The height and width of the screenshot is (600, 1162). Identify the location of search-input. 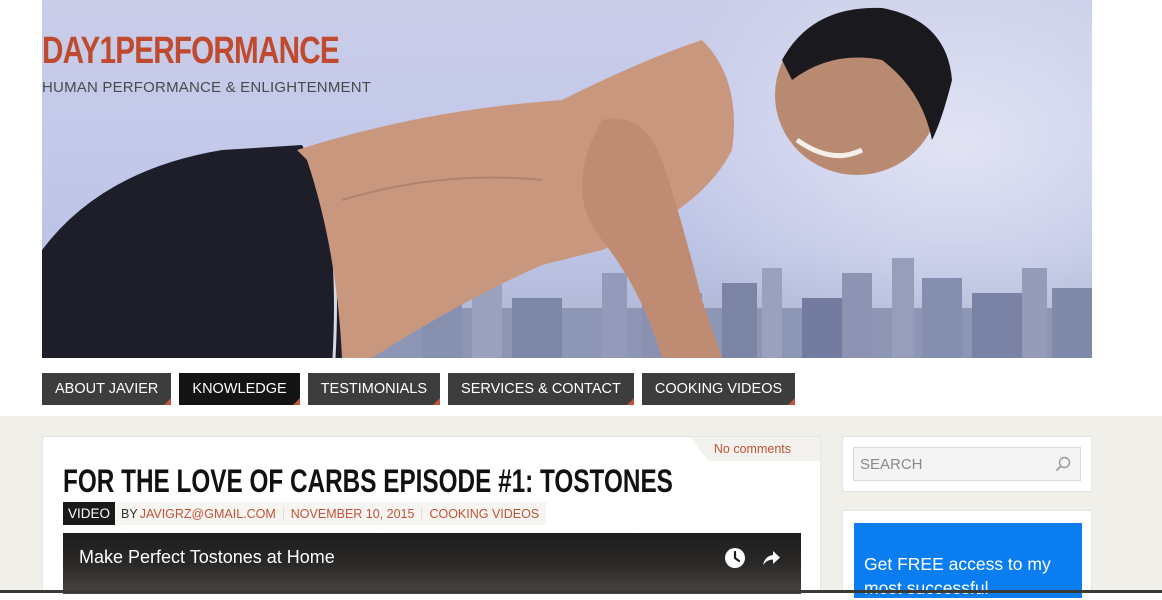
(967, 464).